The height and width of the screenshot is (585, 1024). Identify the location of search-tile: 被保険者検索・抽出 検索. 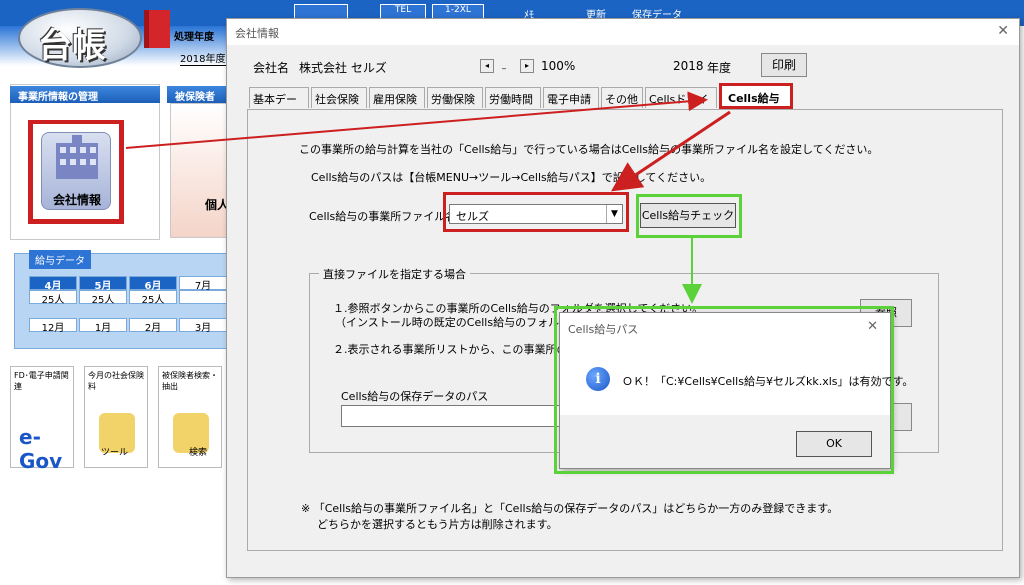
(190, 417).